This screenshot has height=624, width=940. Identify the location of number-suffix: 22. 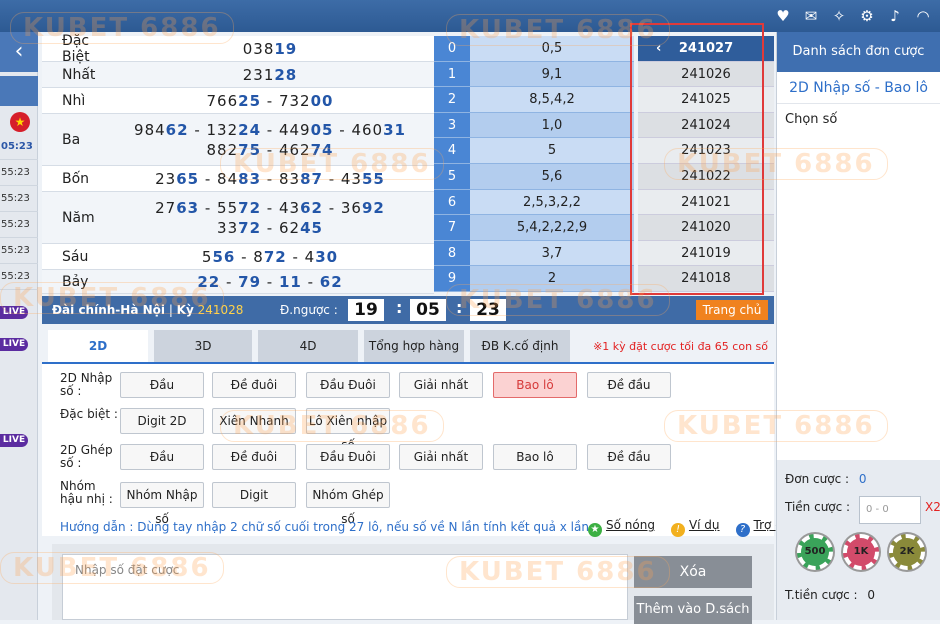
(209, 281).